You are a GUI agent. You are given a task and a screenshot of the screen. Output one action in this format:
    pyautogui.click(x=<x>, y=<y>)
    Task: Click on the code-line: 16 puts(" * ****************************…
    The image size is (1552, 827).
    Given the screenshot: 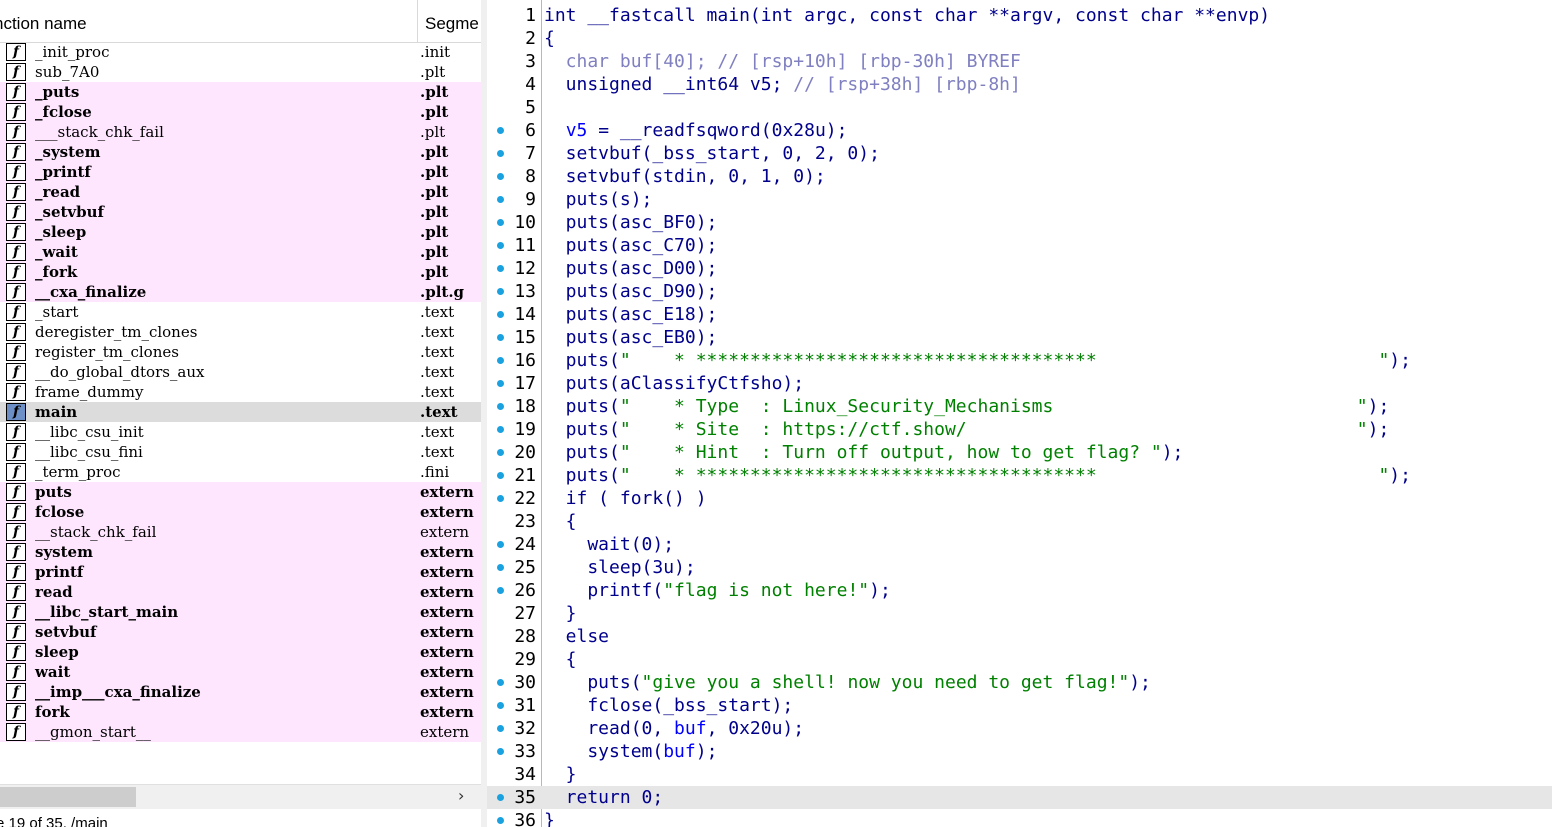 What is the action you would take?
    pyautogui.click(x=1019, y=360)
    